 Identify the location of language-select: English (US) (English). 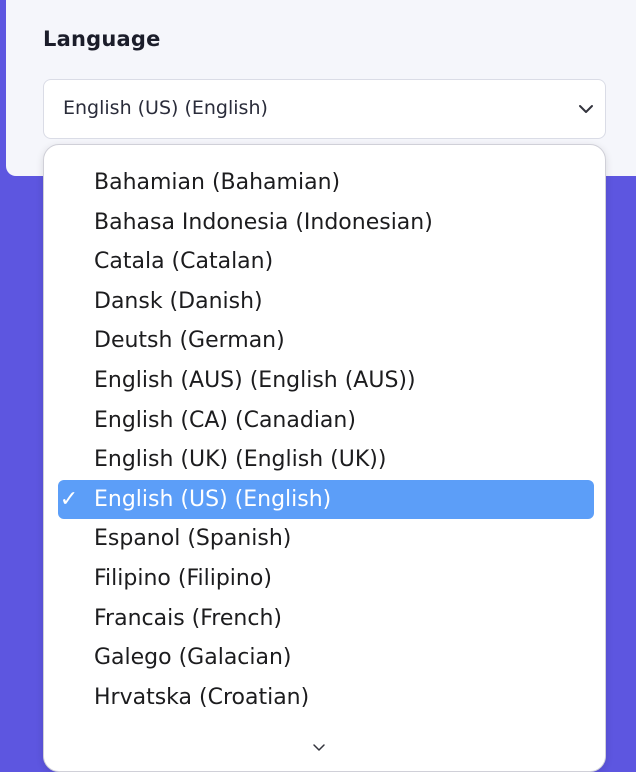
(324, 109).